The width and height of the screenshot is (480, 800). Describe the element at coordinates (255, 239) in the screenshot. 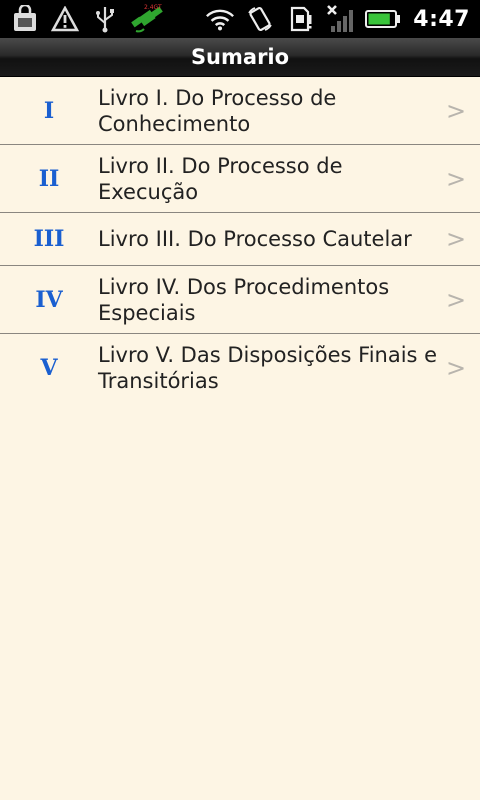

I see `book-title: Livro III. Do Processo Cautelar` at that location.